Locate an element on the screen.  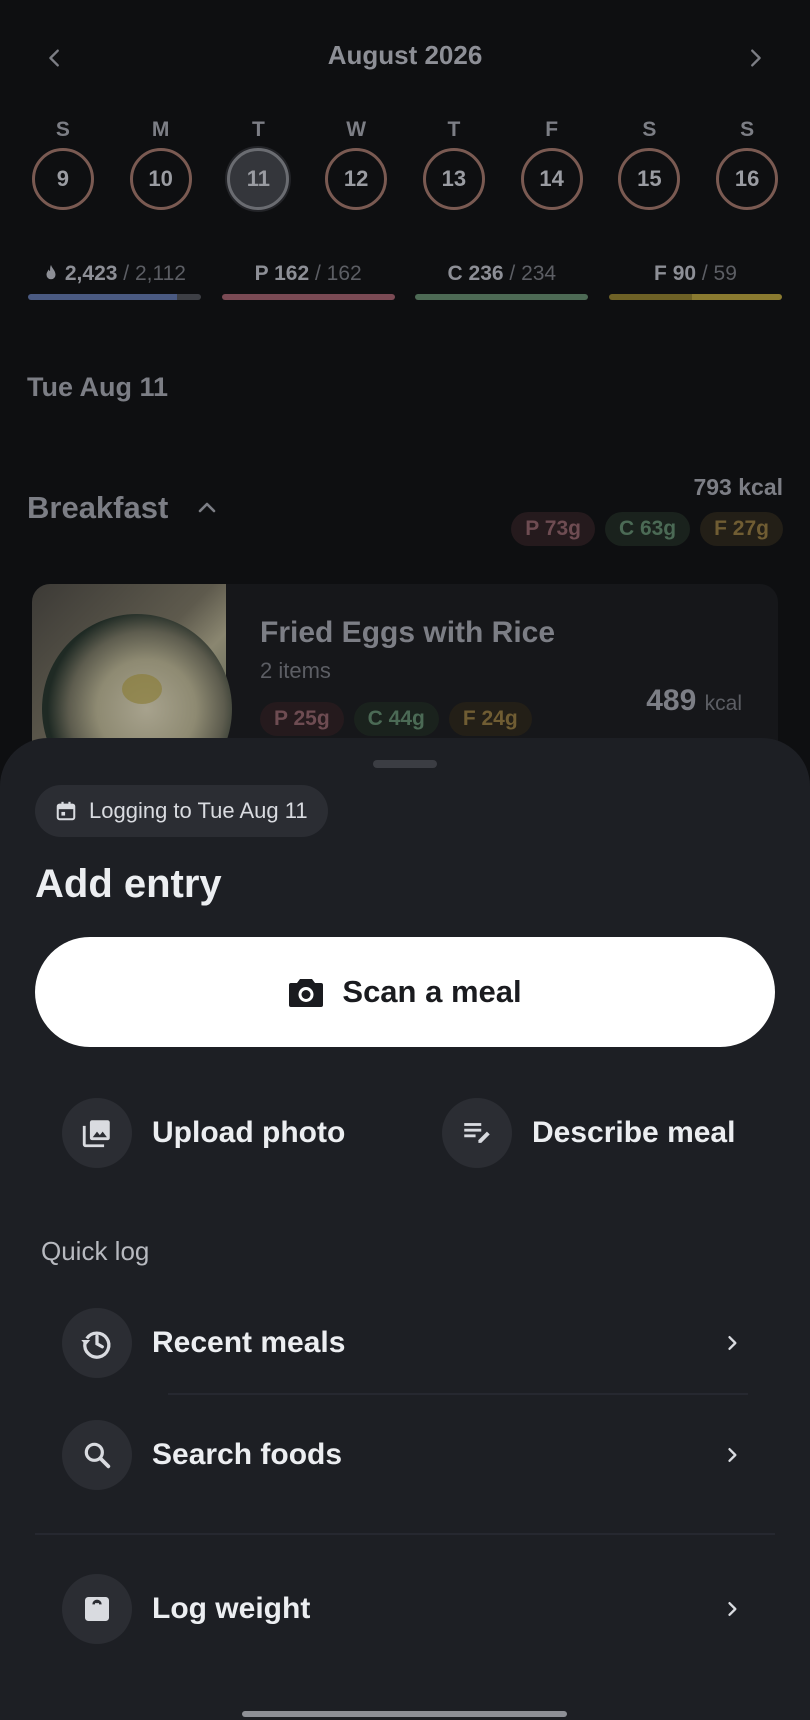
day-11-selected: T 11 is located at coordinates (259, 164).